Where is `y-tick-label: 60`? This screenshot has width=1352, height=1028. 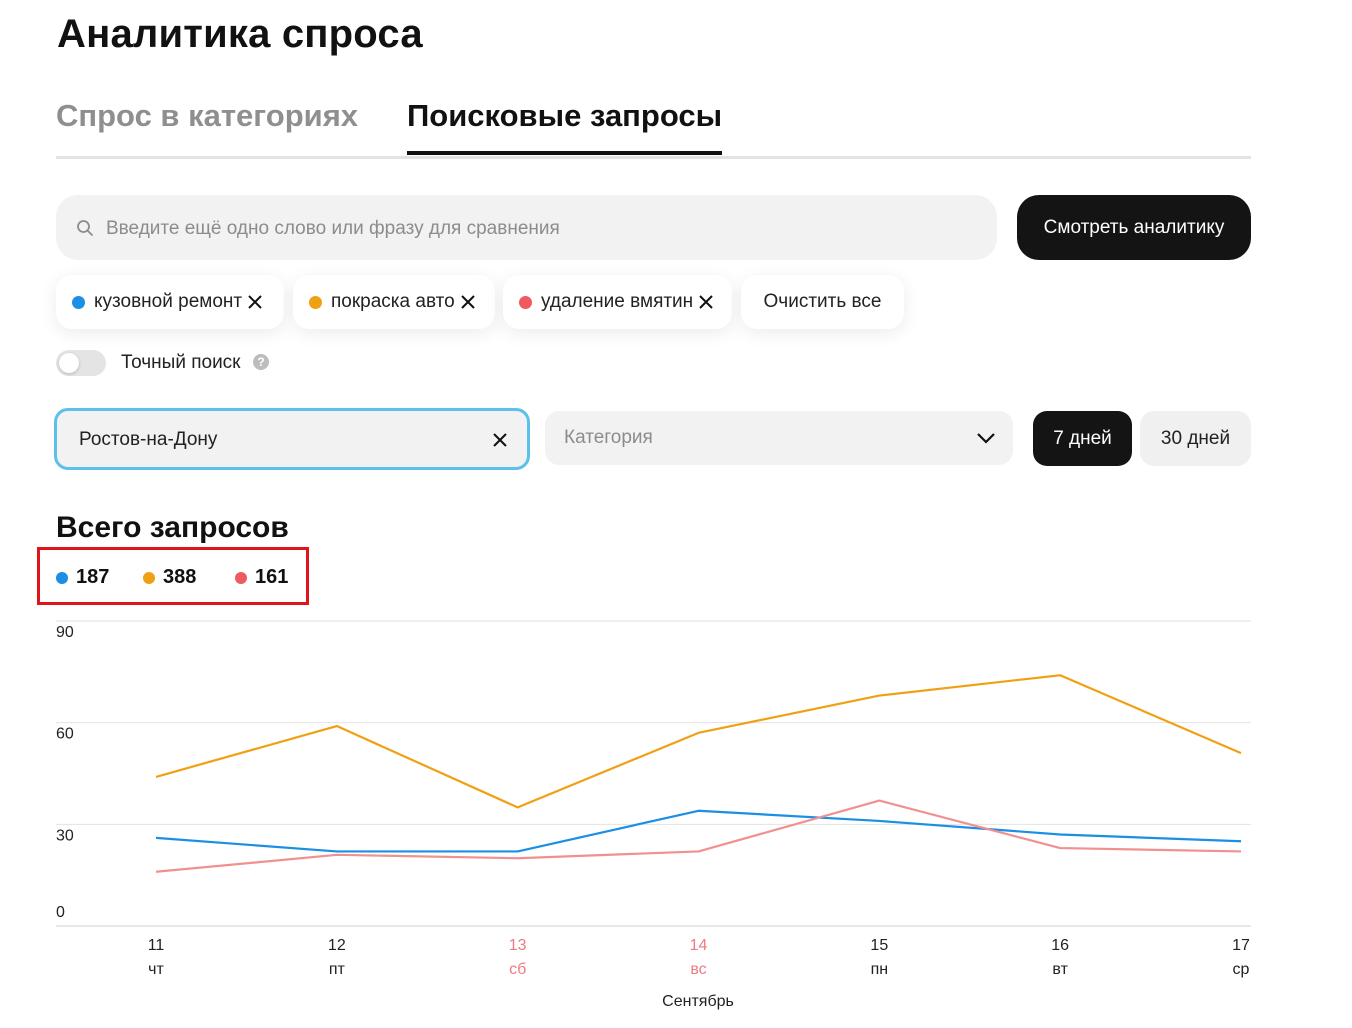
y-tick-label: 60 is located at coordinates (65, 734).